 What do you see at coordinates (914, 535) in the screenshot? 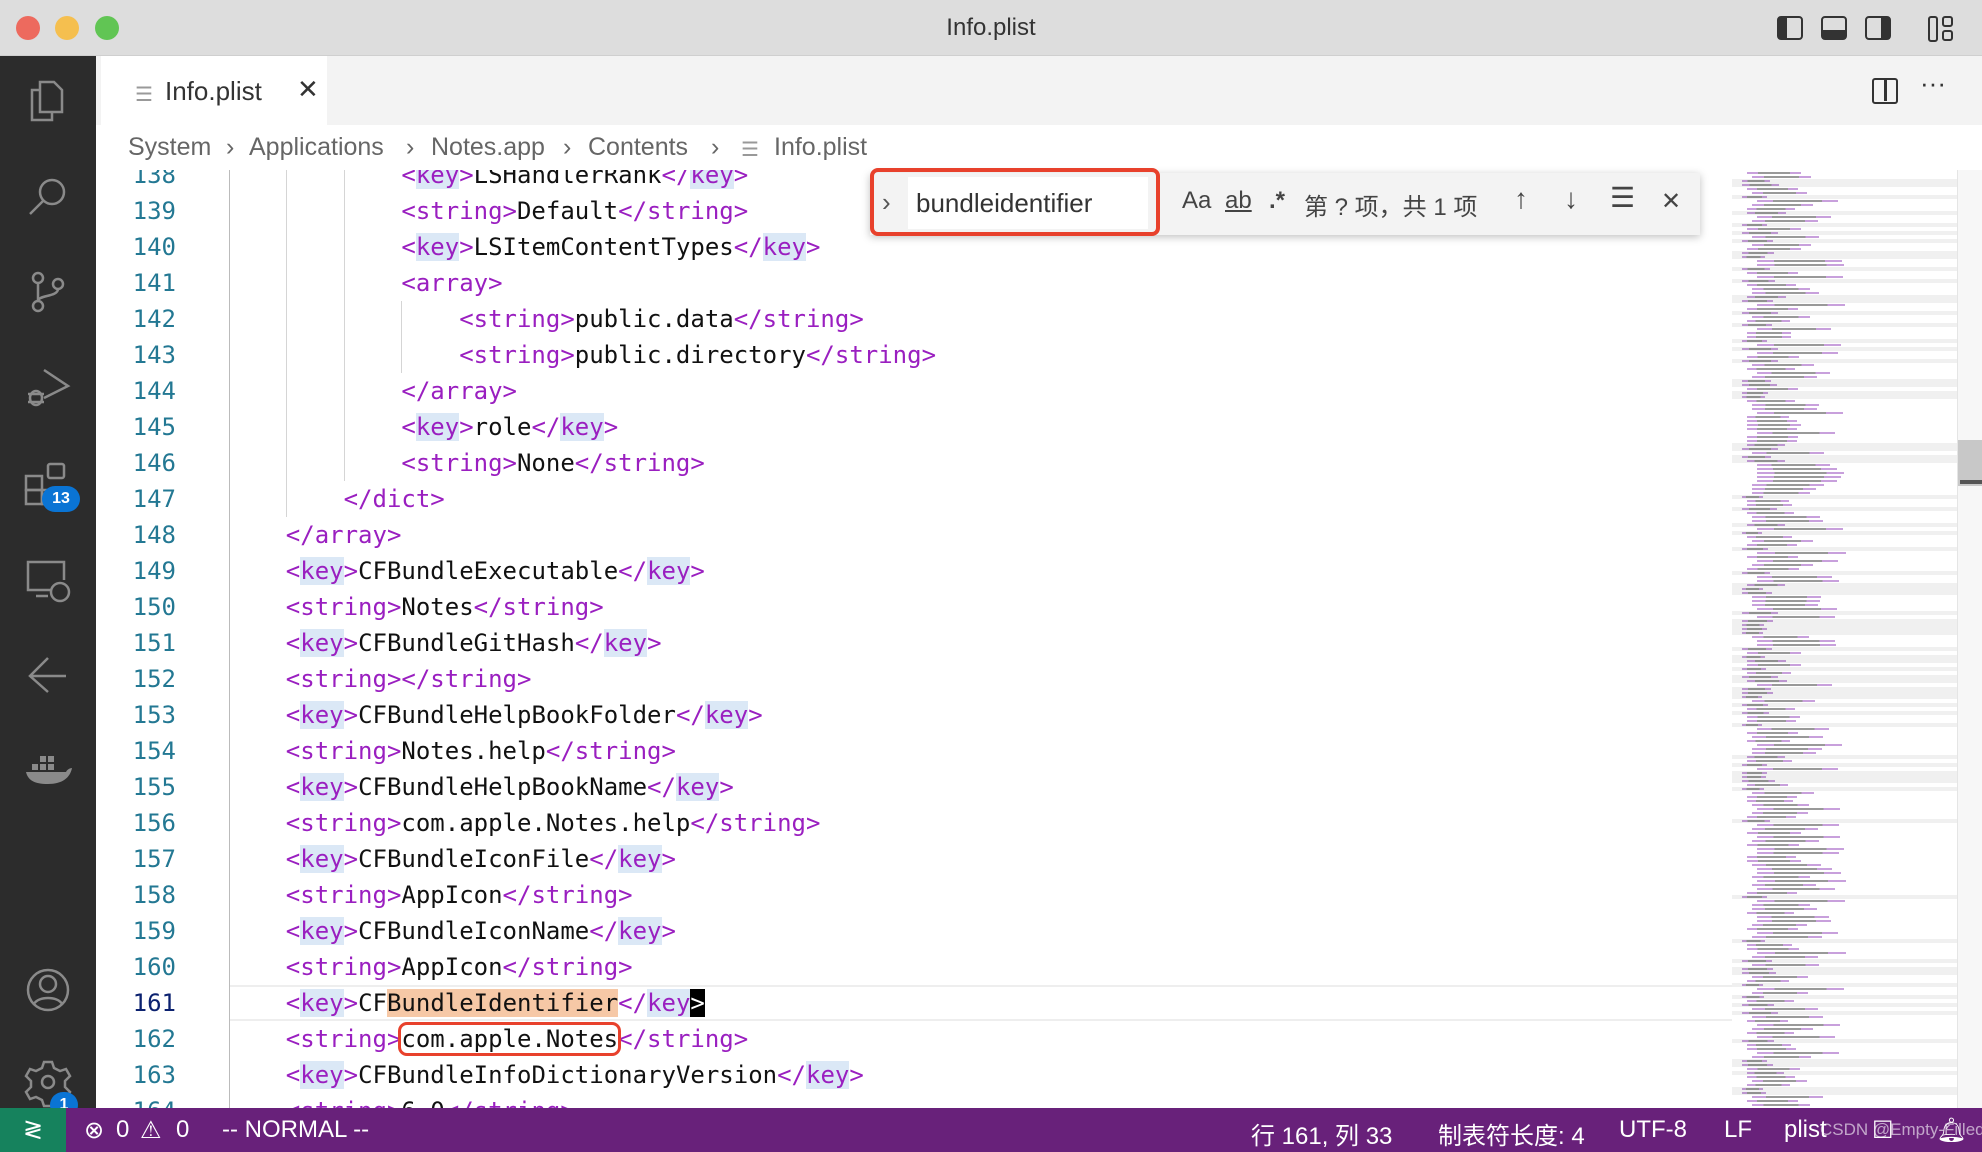
I see `code-line: 148 </array>` at bounding box center [914, 535].